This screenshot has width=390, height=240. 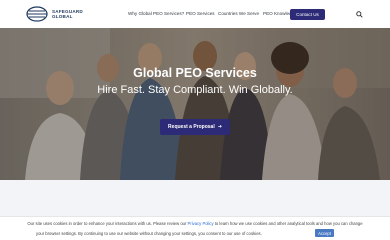 What do you see at coordinates (195, 90) in the screenshot?
I see `hero-subtitle: Hire Fast. Stay Compliant. Win Globally.` at bounding box center [195, 90].